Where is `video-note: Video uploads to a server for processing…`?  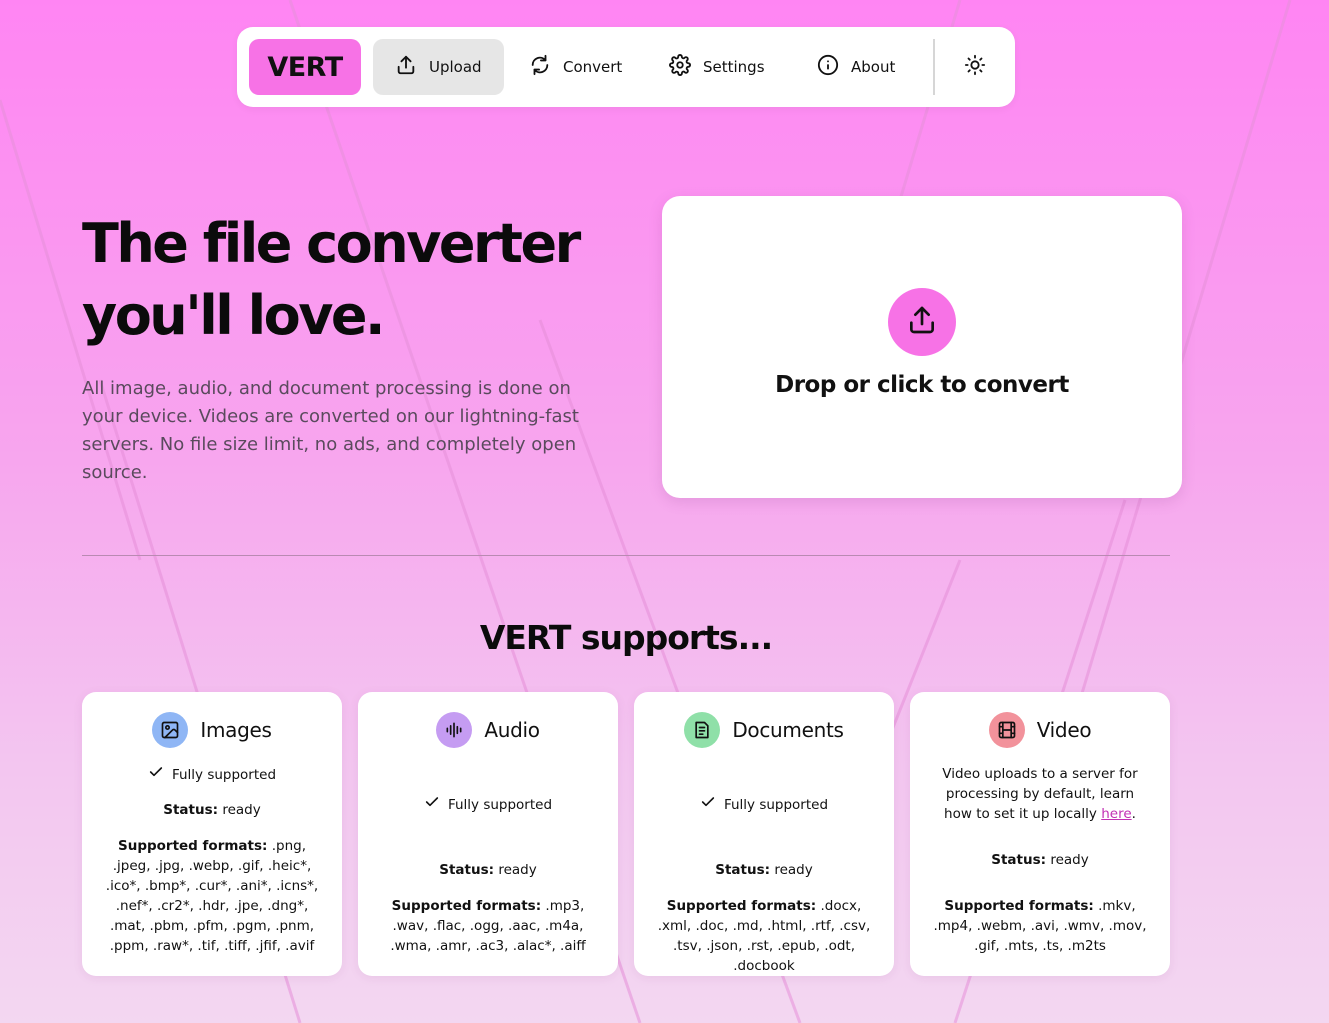
video-note: Video uploads to a server for processing… is located at coordinates (1040, 794).